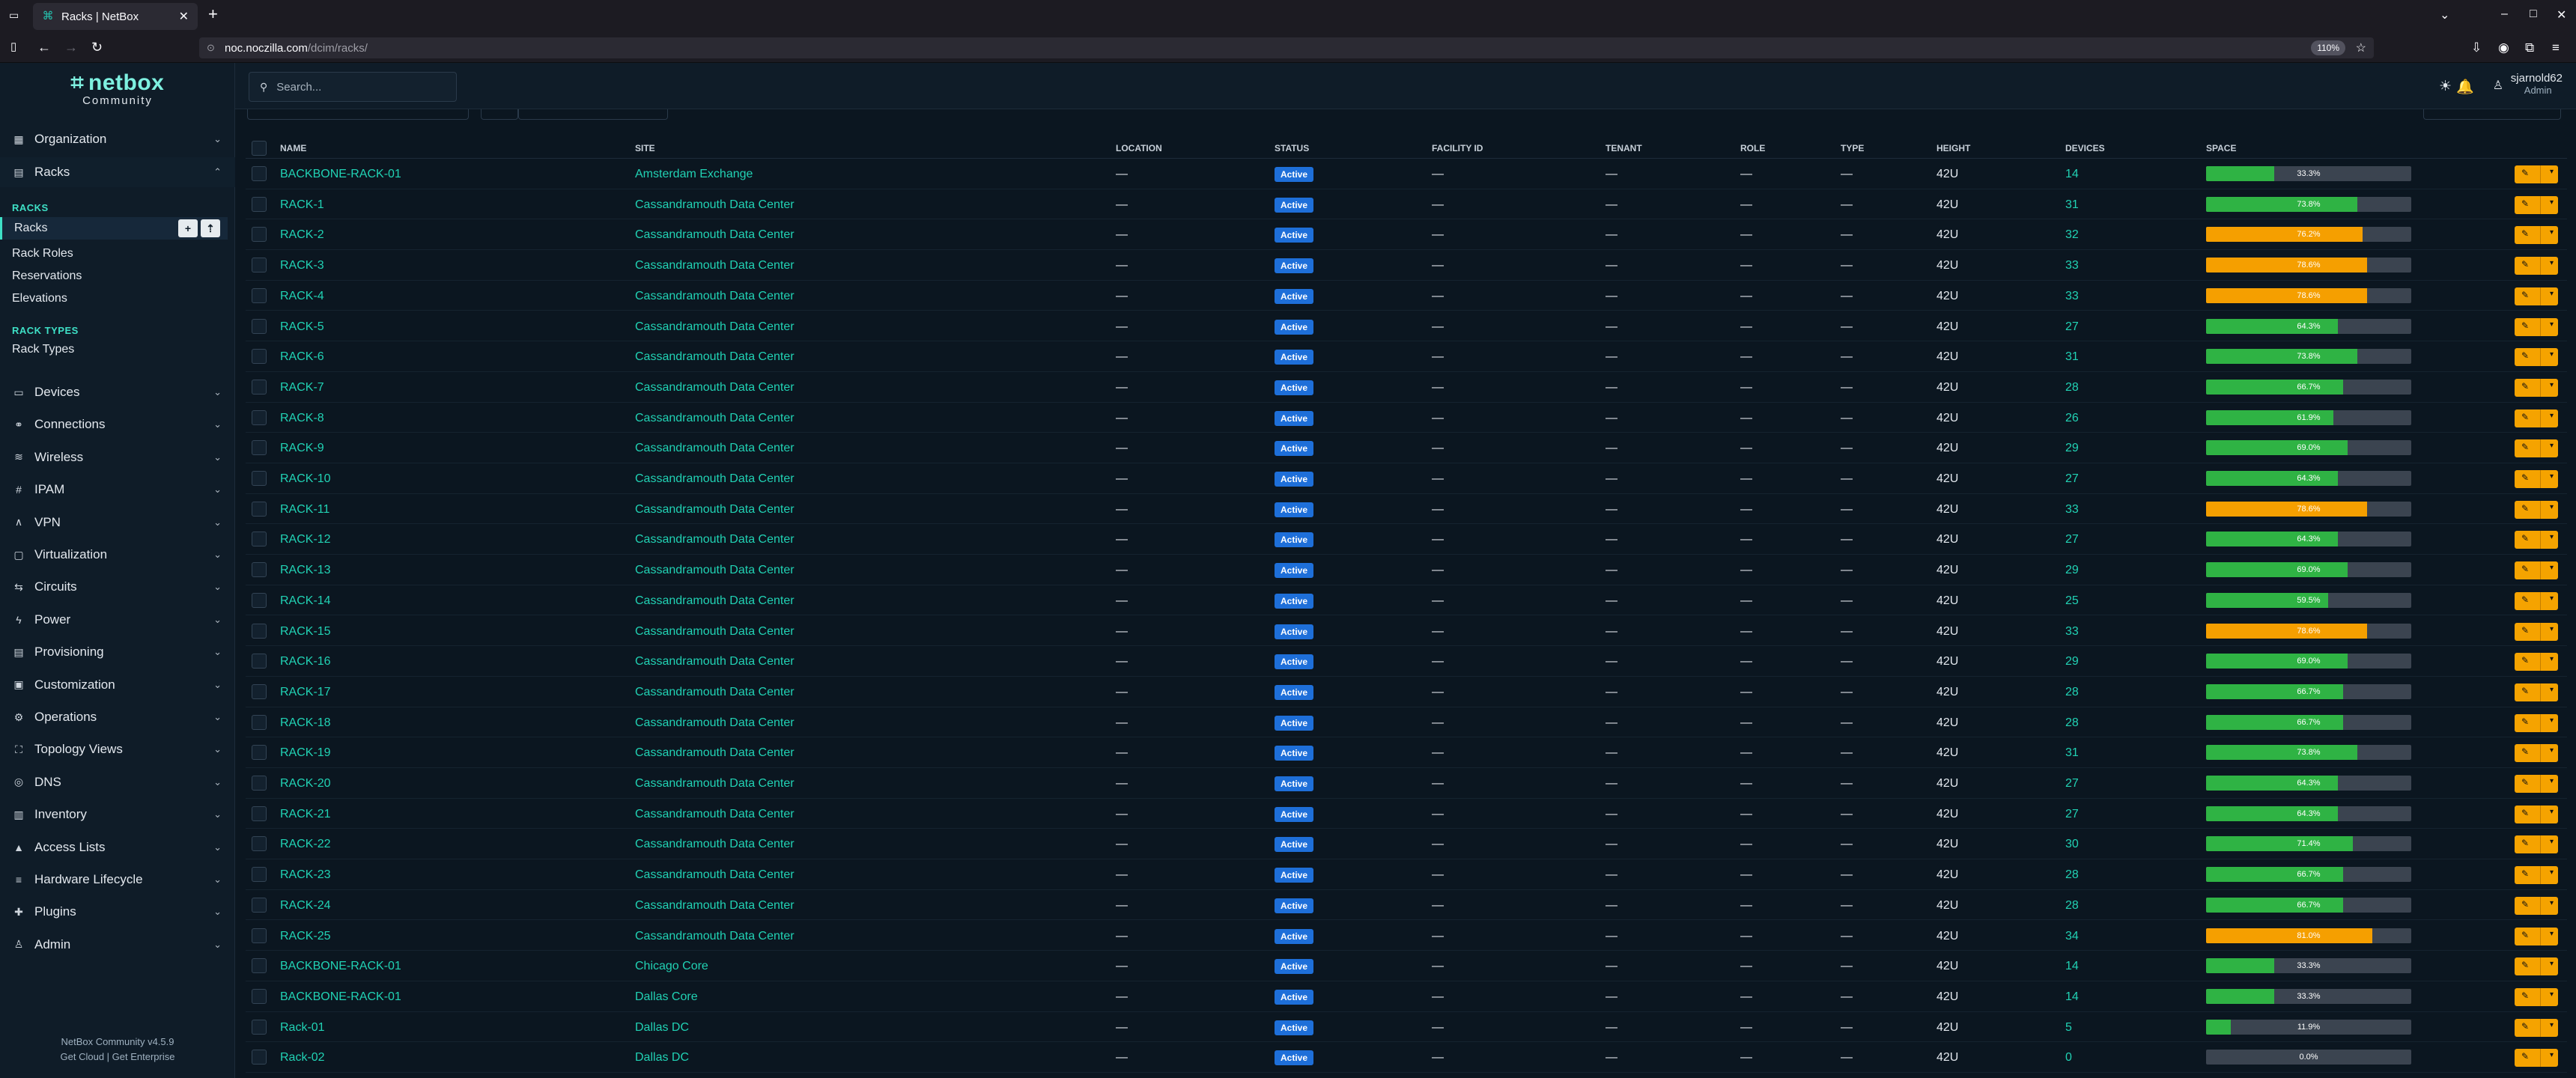 This screenshot has width=2576, height=1078. Describe the element at coordinates (117, 945) in the screenshot. I see `sidebar-section-admin: ♙ Admin ⌄` at that location.